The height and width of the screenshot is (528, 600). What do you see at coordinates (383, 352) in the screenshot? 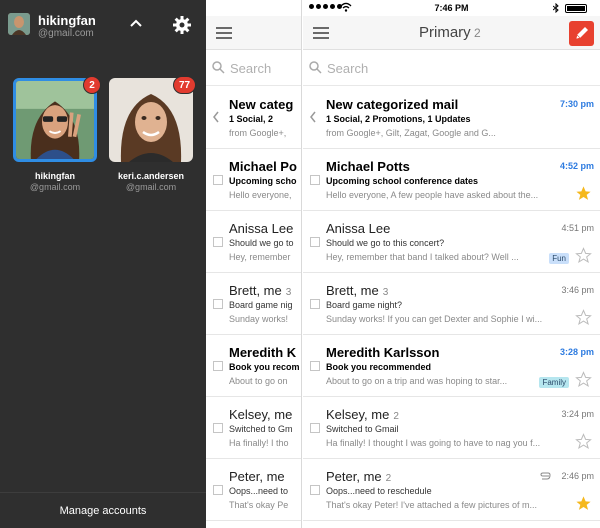
I see `sender: Meredith Karlsson` at bounding box center [383, 352].